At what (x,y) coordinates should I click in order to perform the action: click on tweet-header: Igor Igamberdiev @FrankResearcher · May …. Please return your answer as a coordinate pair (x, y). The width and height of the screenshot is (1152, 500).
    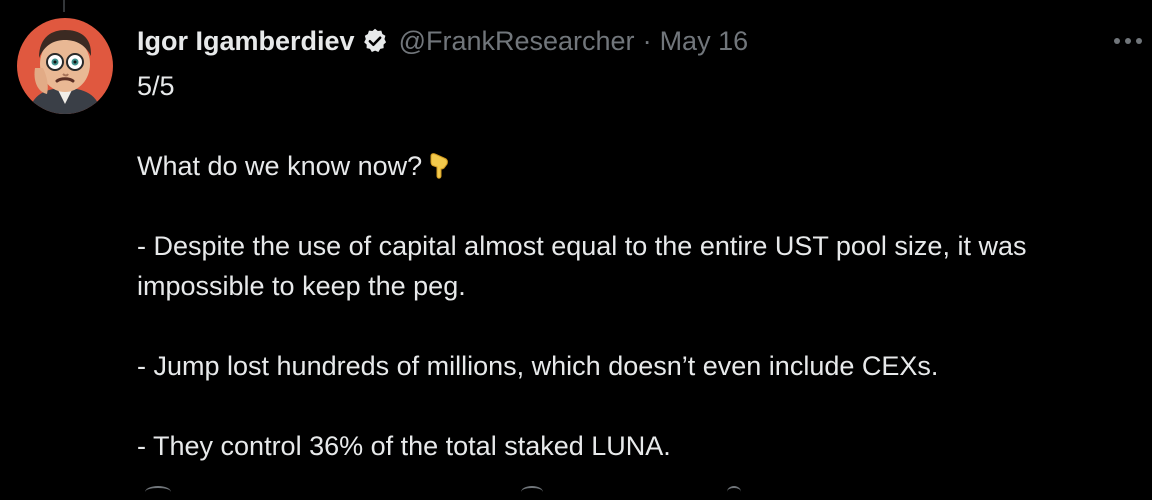
    Looking at the image, I should click on (442, 41).